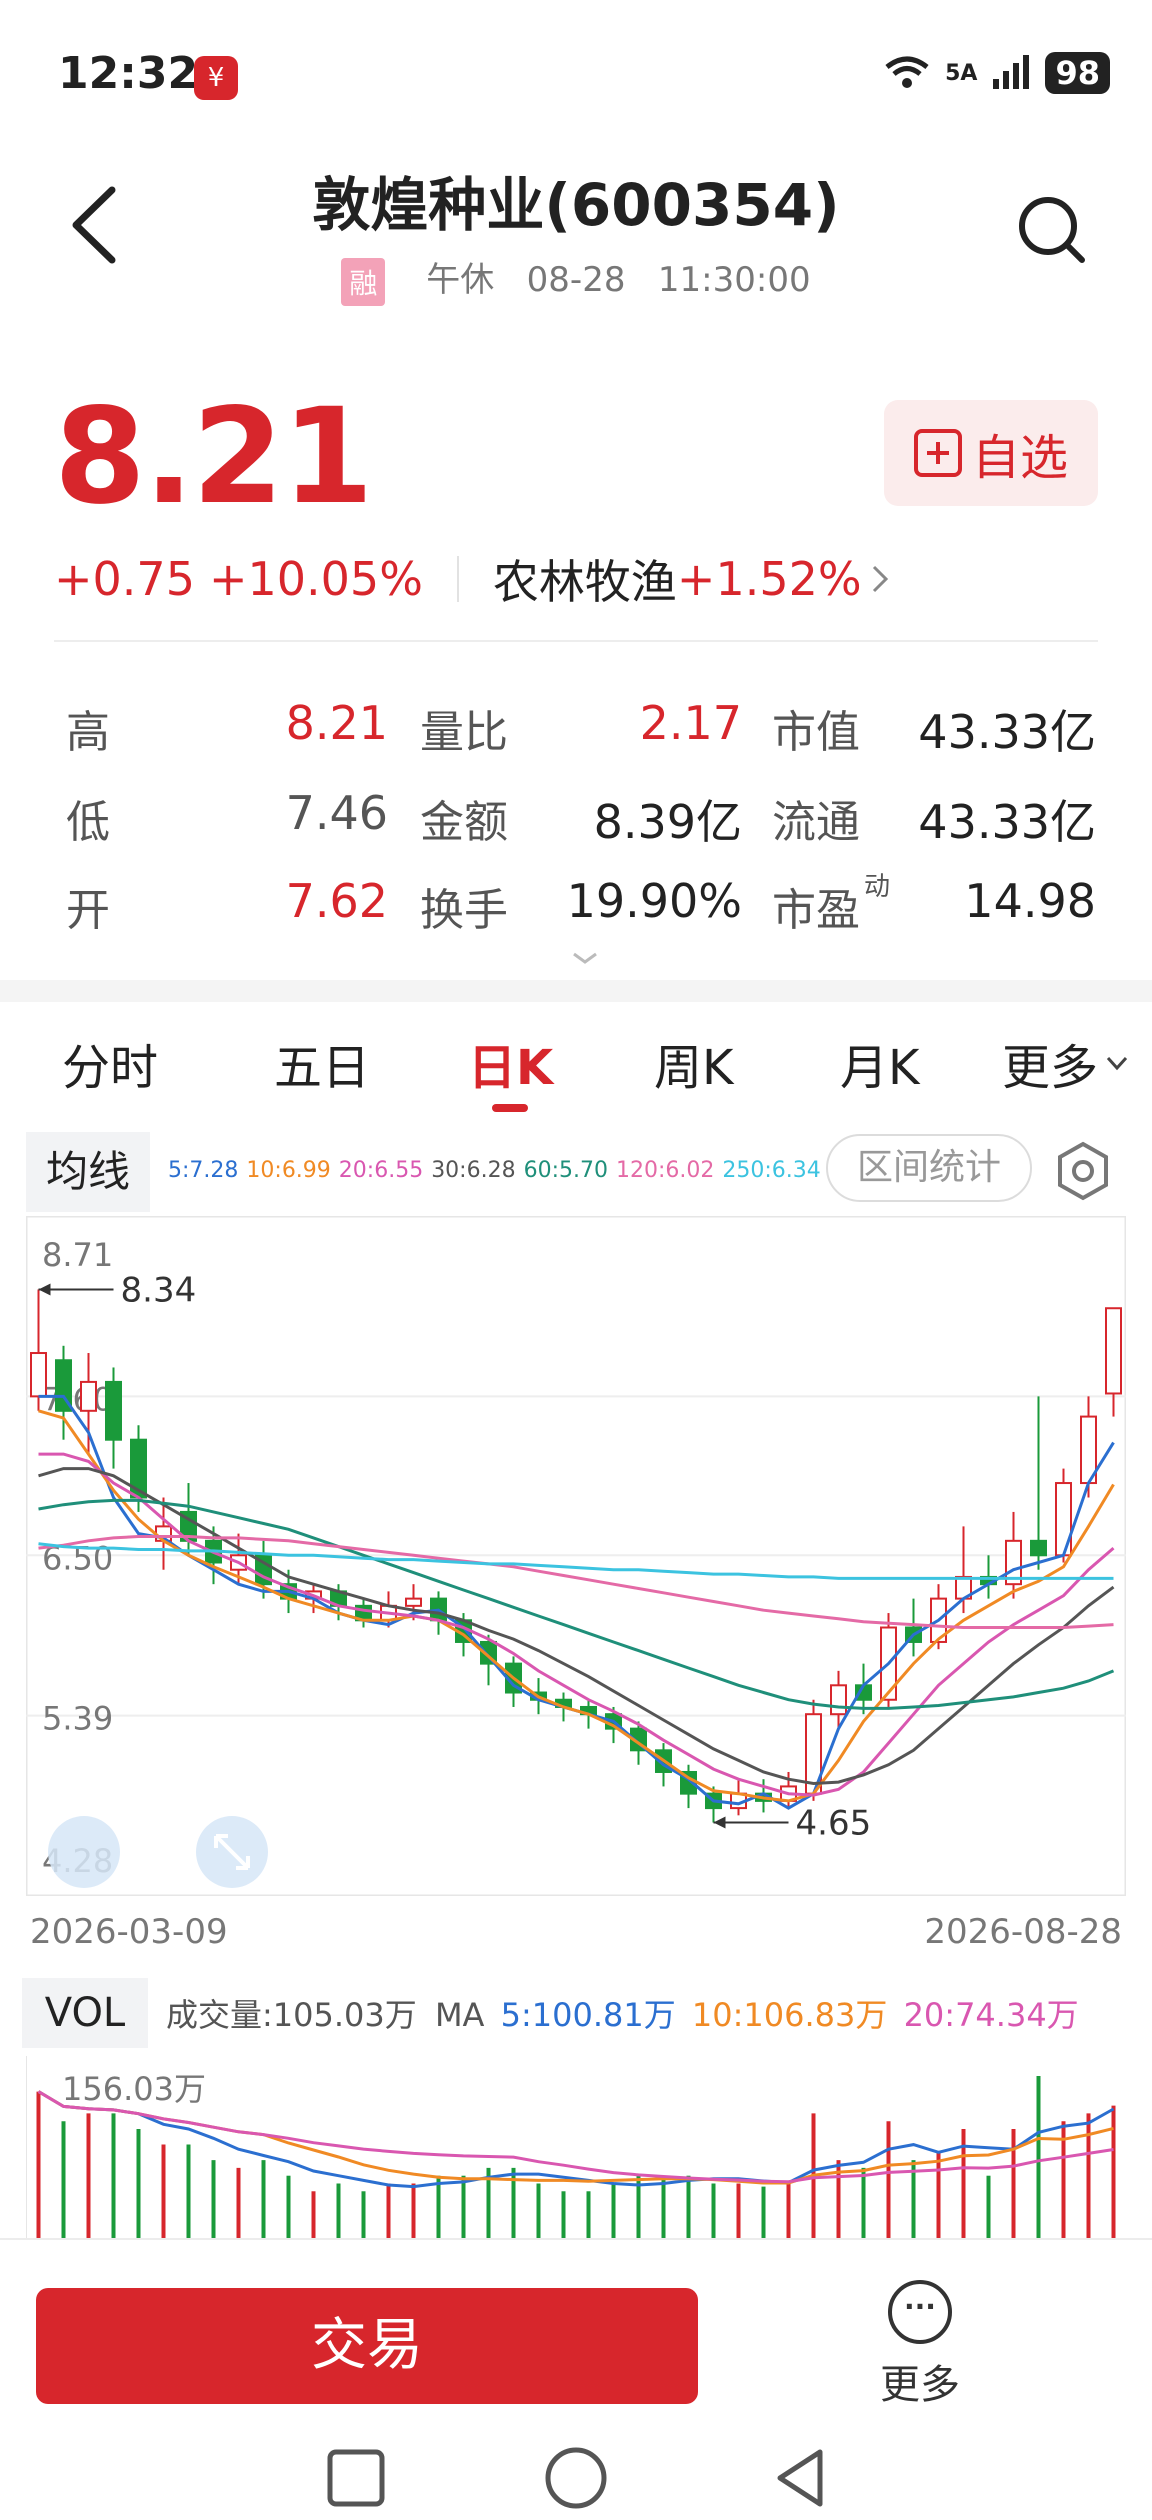  What do you see at coordinates (588, 2015) in the screenshot?
I see `volume-ma5: 5:100.81万` at bounding box center [588, 2015].